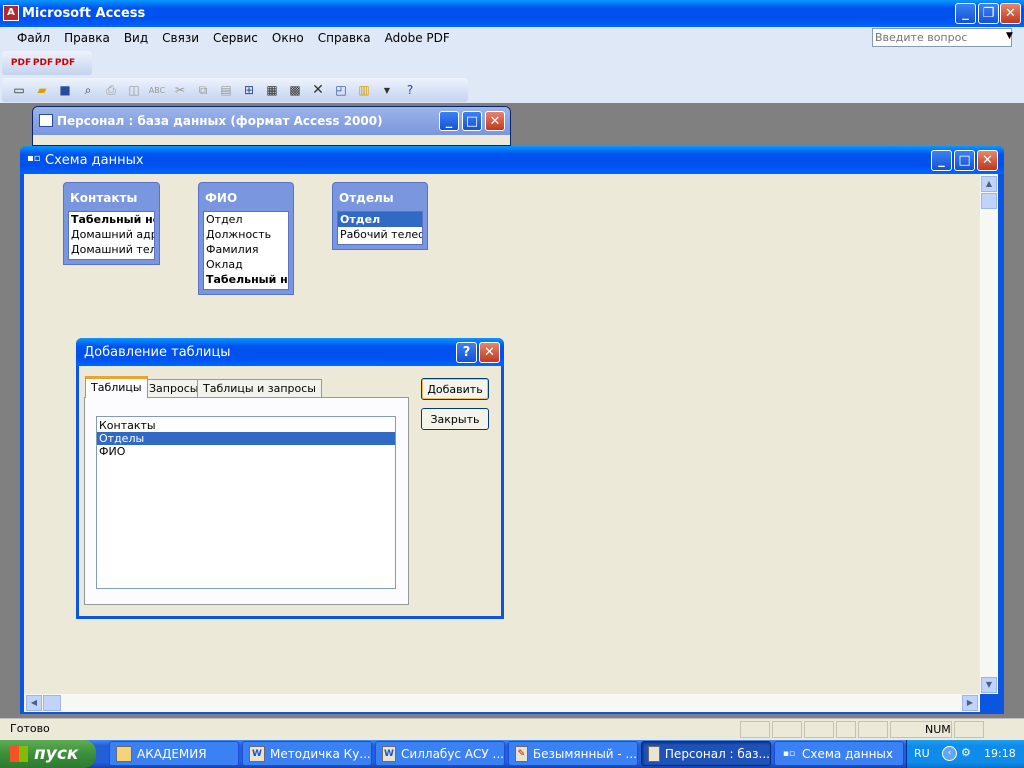 The height and width of the screenshot is (768, 1024). What do you see at coordinates (246, 234) in the screenshot?
I see `field-item: Должность` at bounding box center [246, 234].